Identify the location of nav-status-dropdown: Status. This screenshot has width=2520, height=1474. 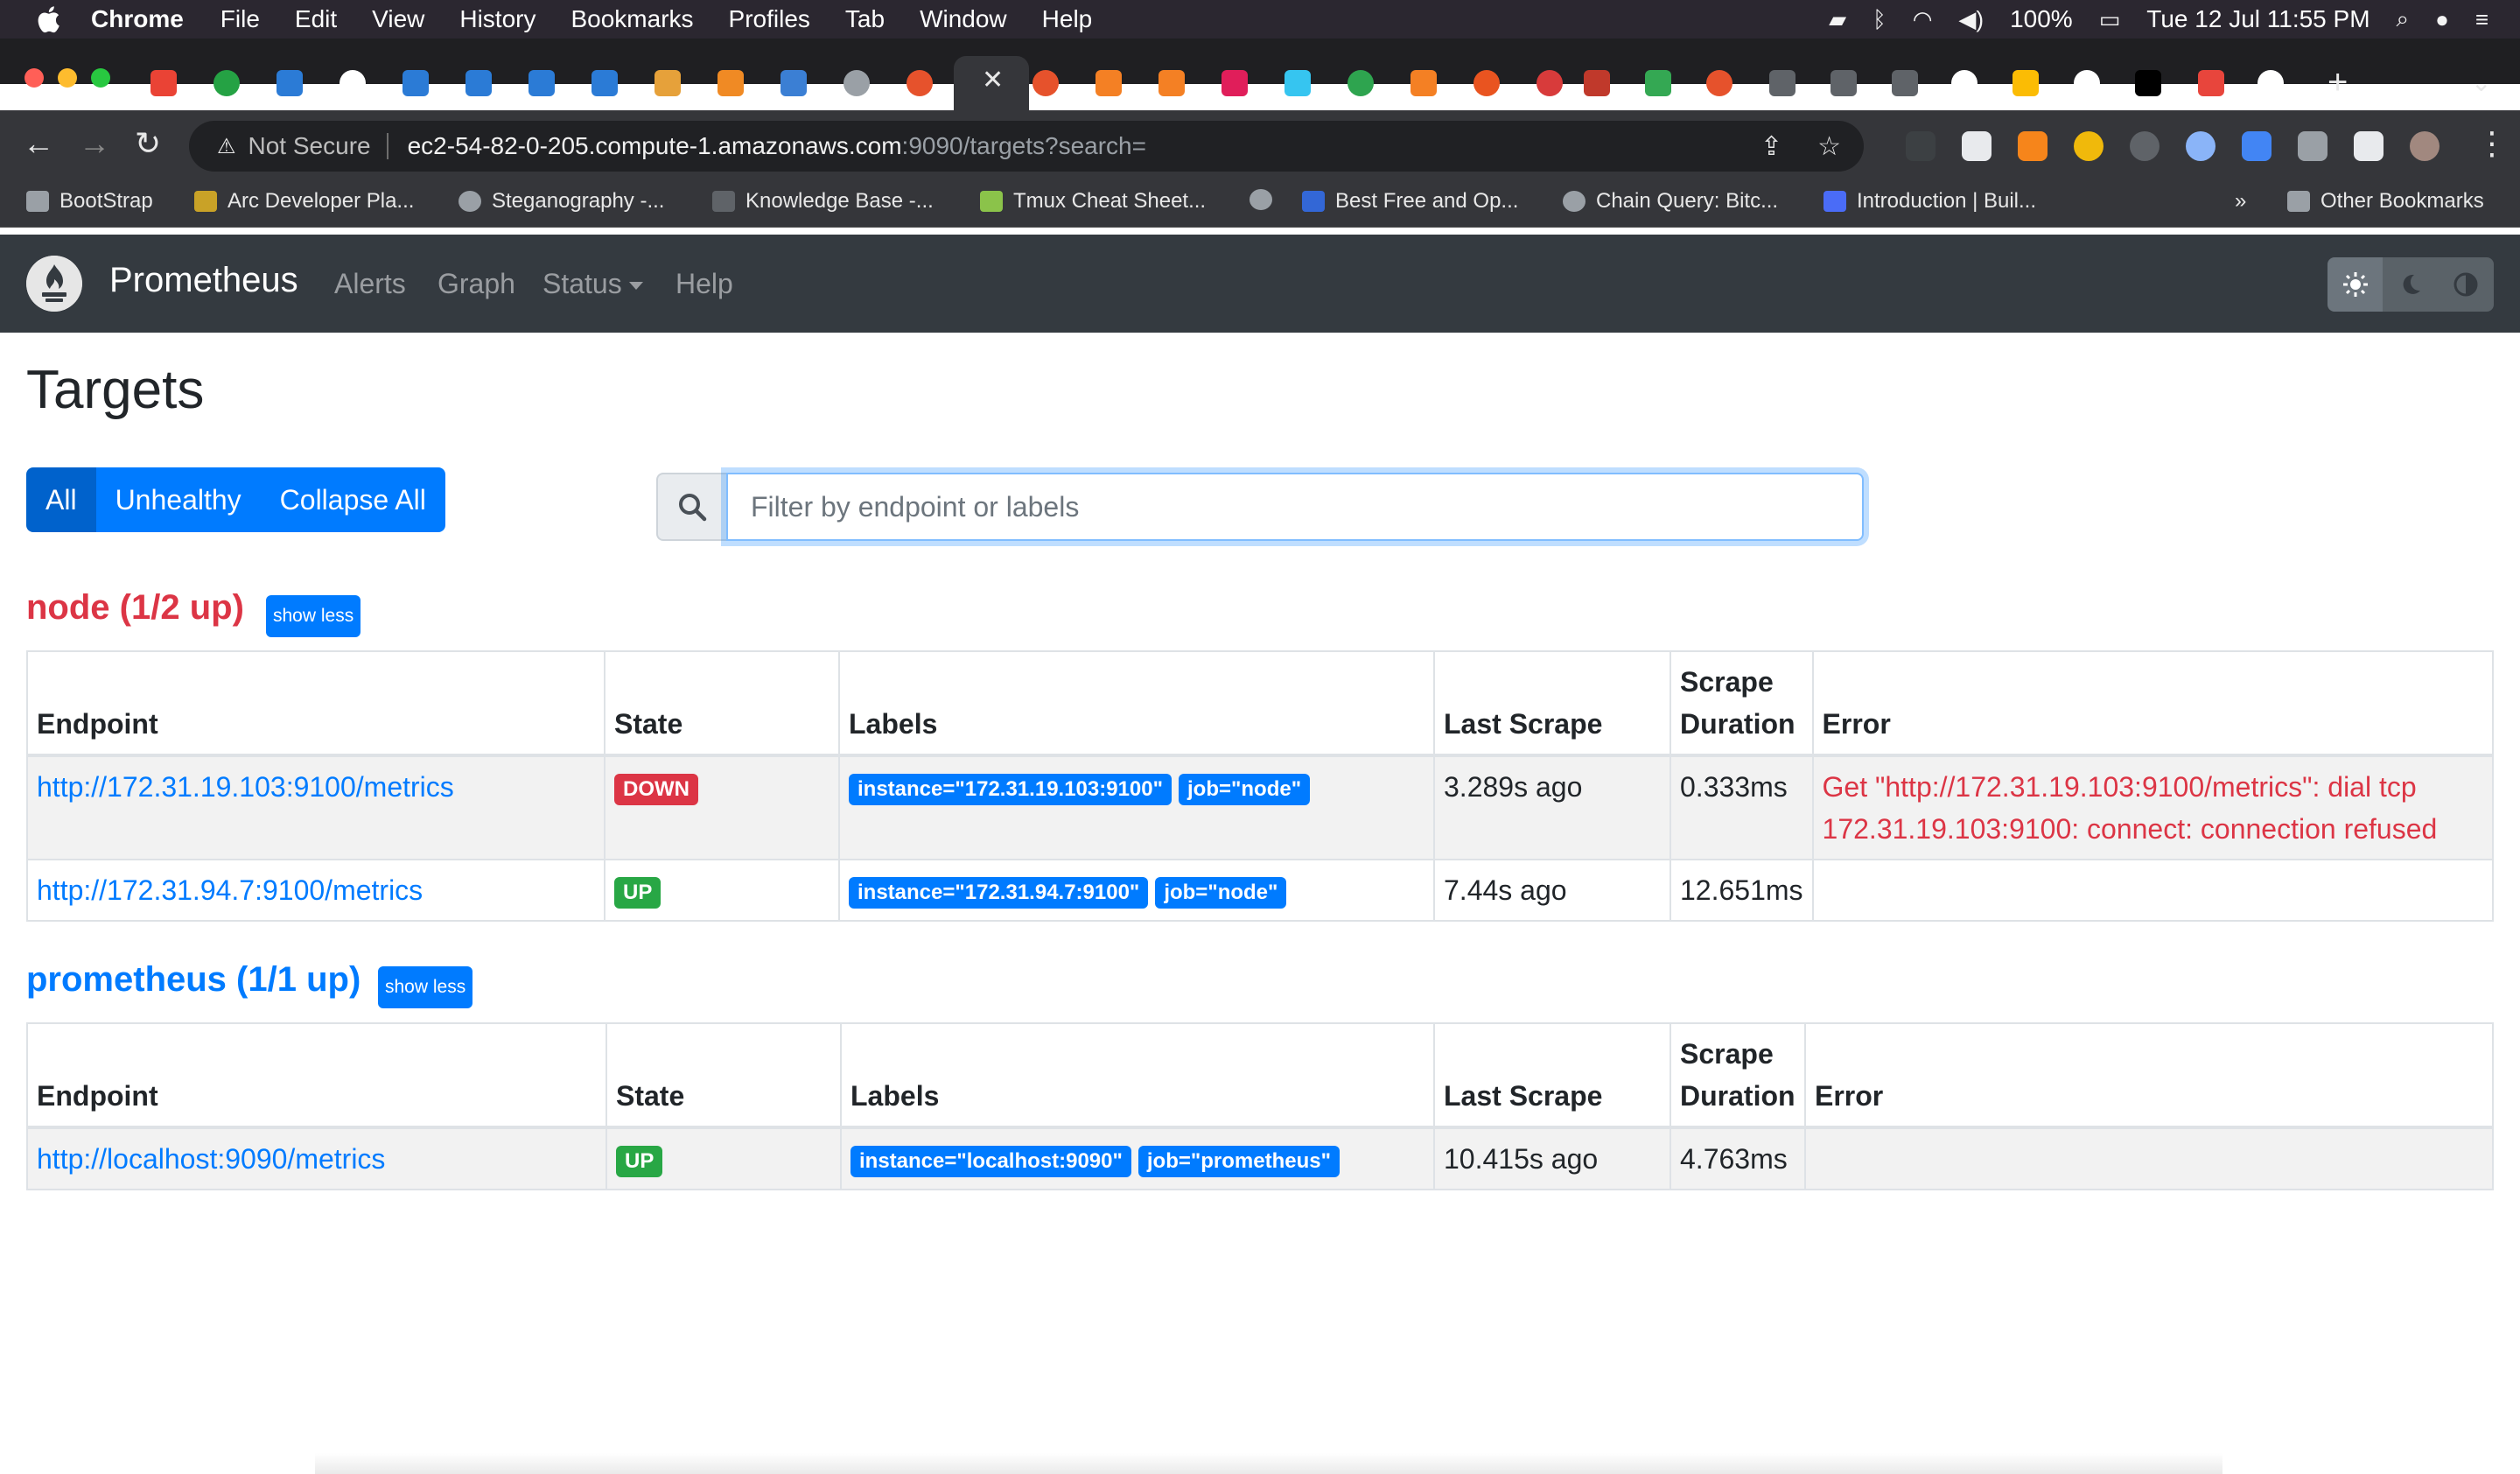
(592, 284).